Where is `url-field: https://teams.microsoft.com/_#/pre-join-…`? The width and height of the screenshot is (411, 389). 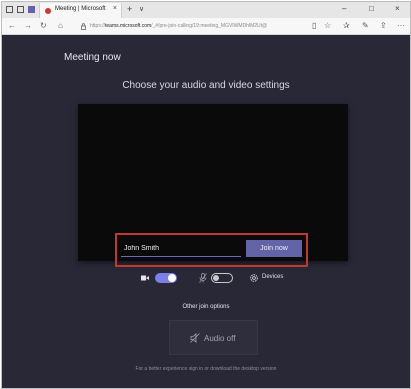 url-field: https://teams.microsoft.com/_#/pre-join-… is located at coordinates (178, 26).